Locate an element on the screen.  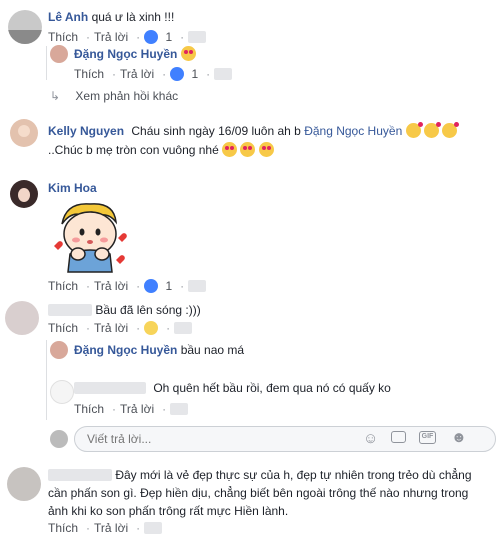
reply-body: Đặng Ngọc Huyền is located at coordinates (135, 53).